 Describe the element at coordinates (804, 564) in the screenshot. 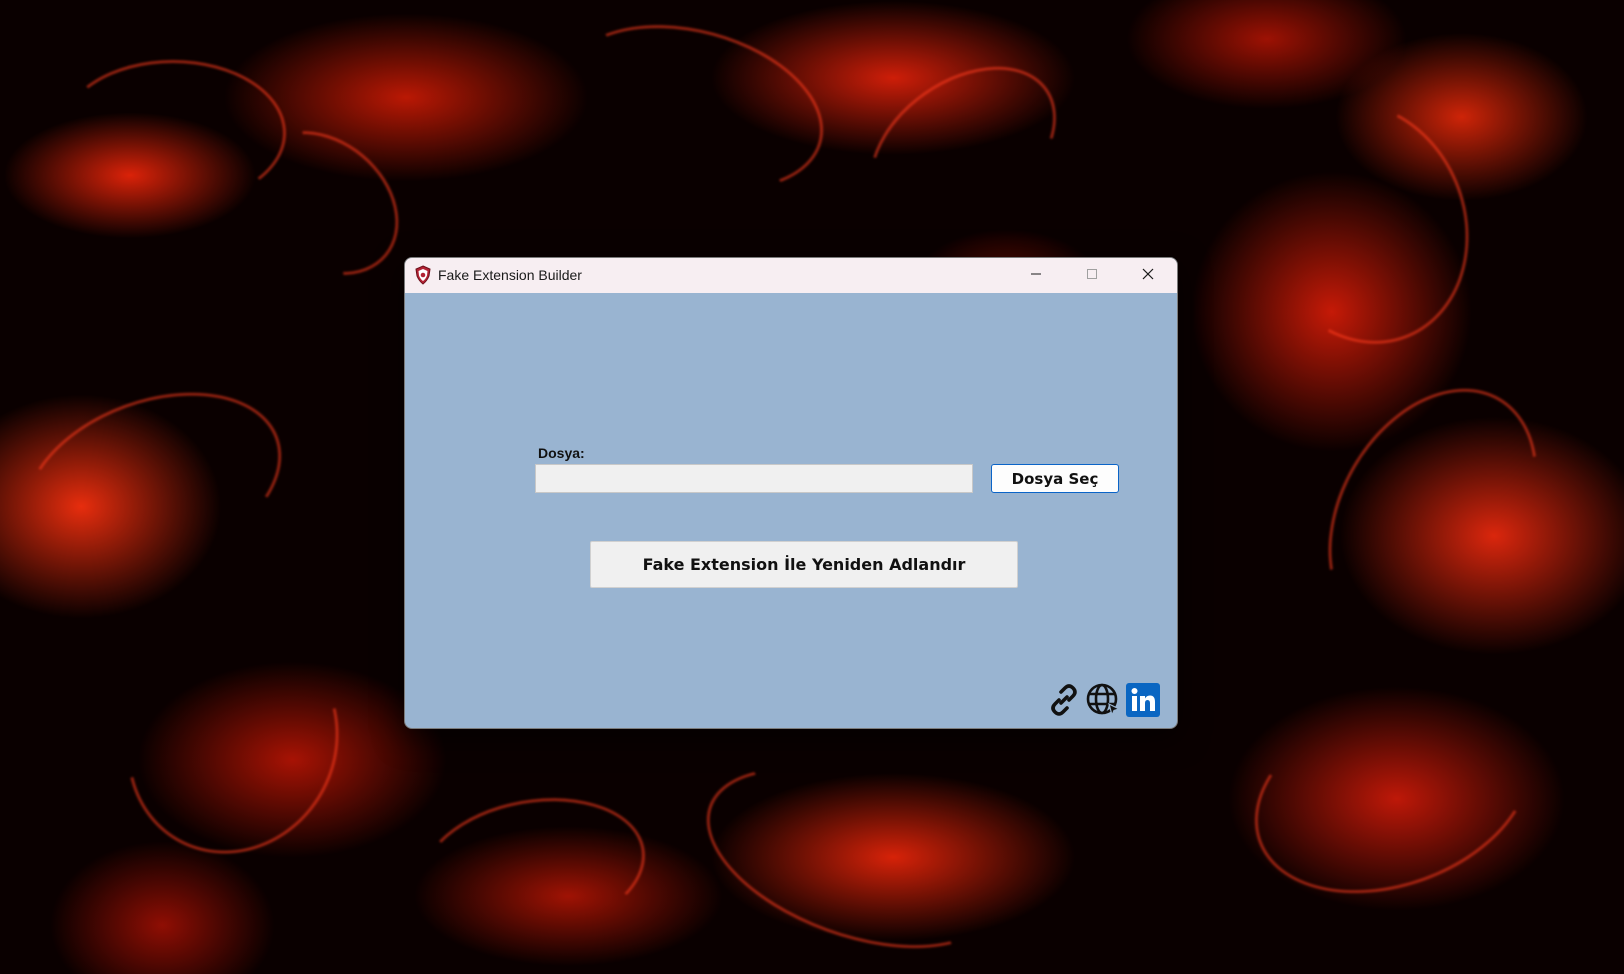

I see `rename-with-fake-extension-button: Fake Extension İle Yeniden Adlandır` at that location.